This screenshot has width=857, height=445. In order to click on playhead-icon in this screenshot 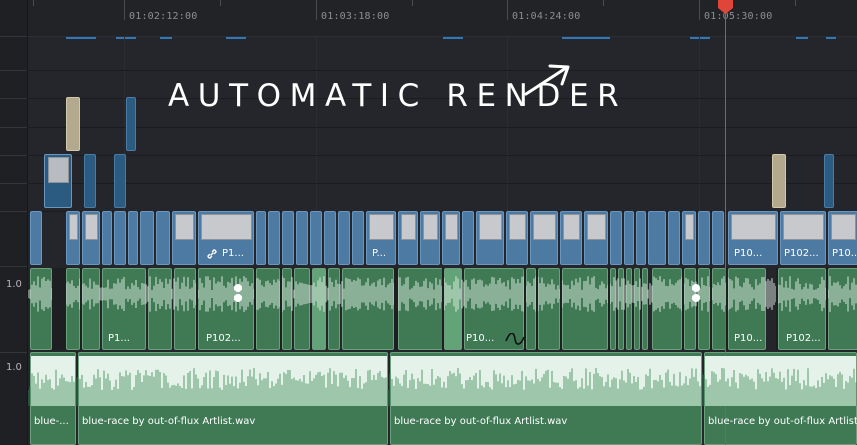, I will do `click(725, 7)`.